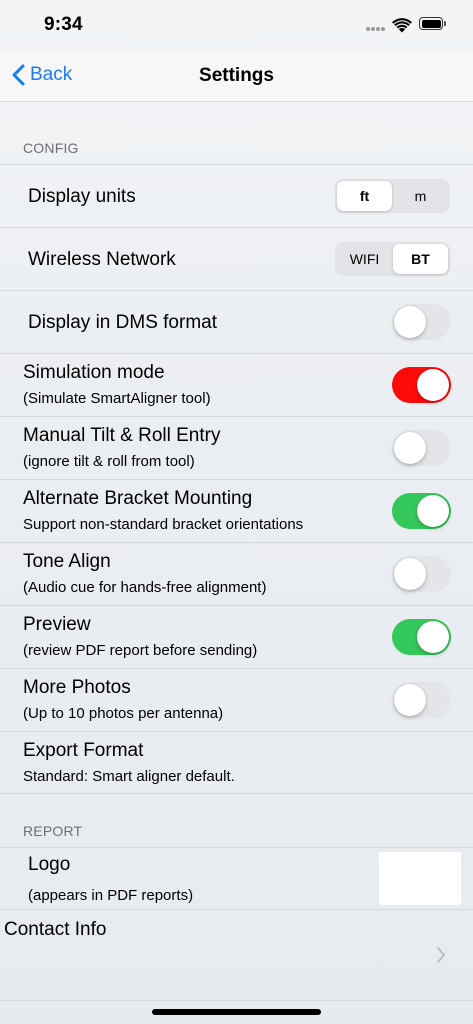  Describe the element at coordinates (123, 713) in the screenshot. I see `more-photos-sublabel: (Up to 10 photos per antenna)` at that location.